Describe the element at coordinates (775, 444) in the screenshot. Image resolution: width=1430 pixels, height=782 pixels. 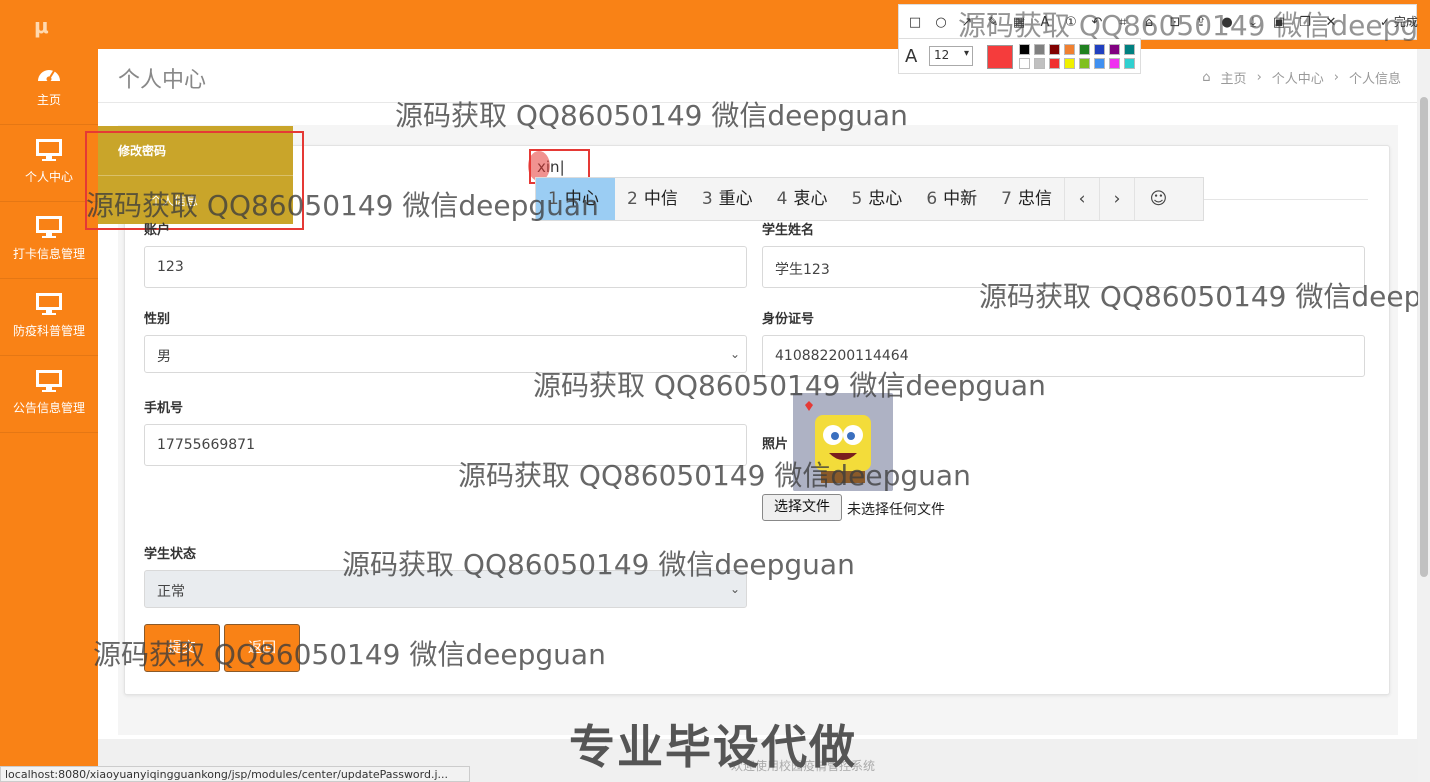
I see `photo-label: 照片` at that location.